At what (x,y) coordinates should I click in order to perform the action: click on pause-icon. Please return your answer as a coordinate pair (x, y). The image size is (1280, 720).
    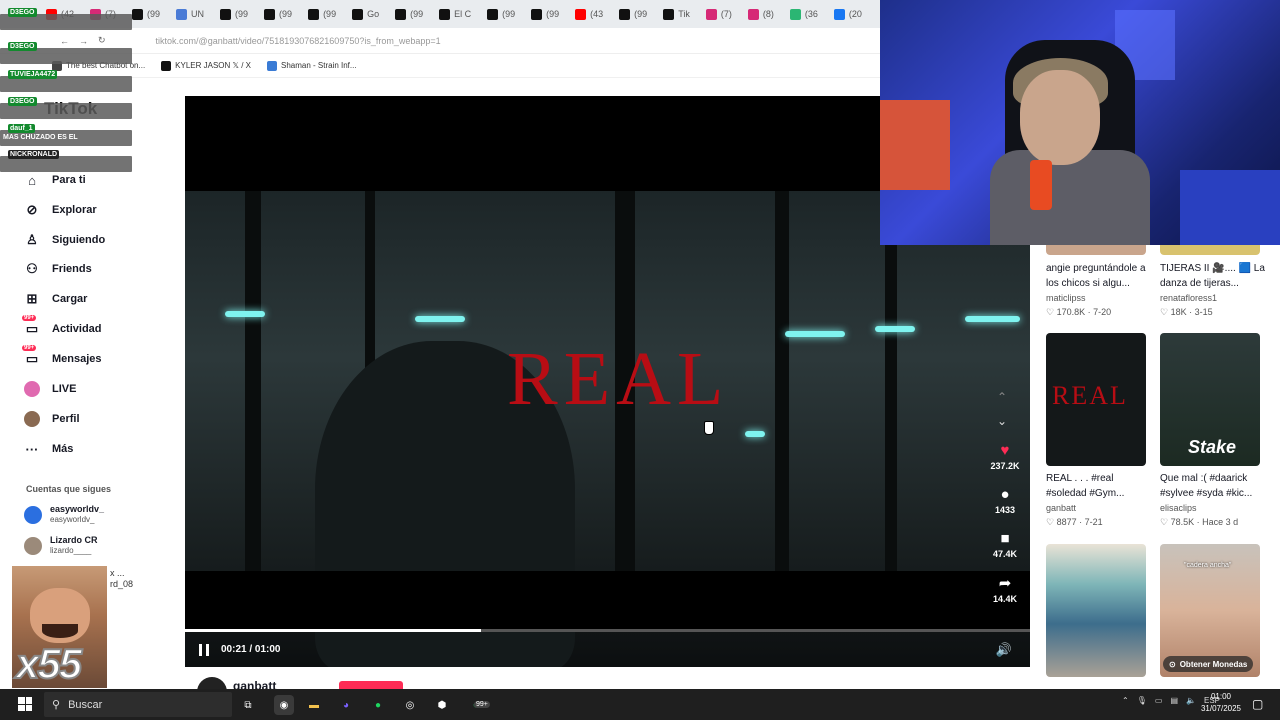
    Looking at the image, I should click on (204, 649).